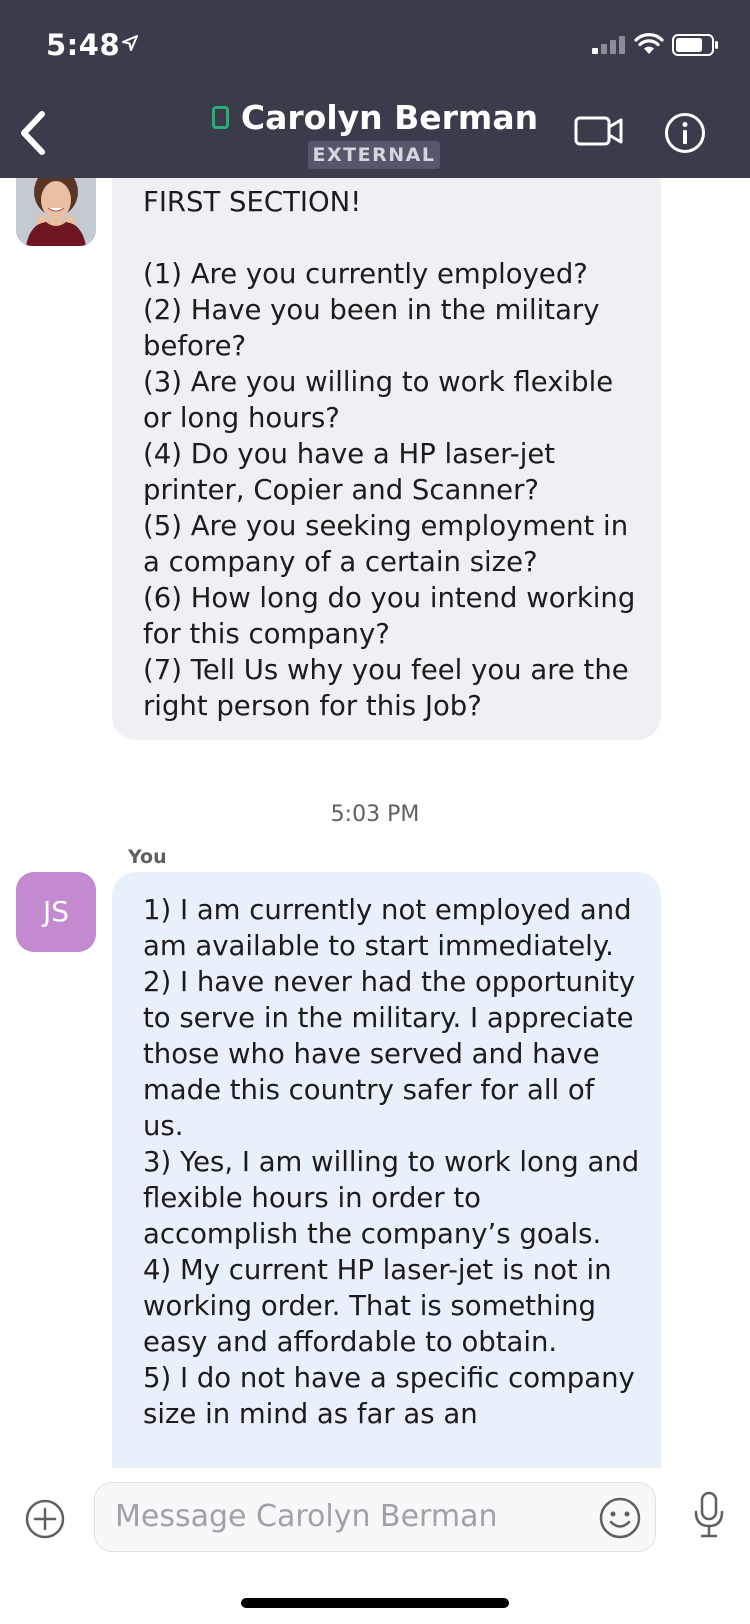 The image size is (750, 1624). Describe the element at coordinates (649, 43) in the screenshot. I see `wifi-icon` at that location.